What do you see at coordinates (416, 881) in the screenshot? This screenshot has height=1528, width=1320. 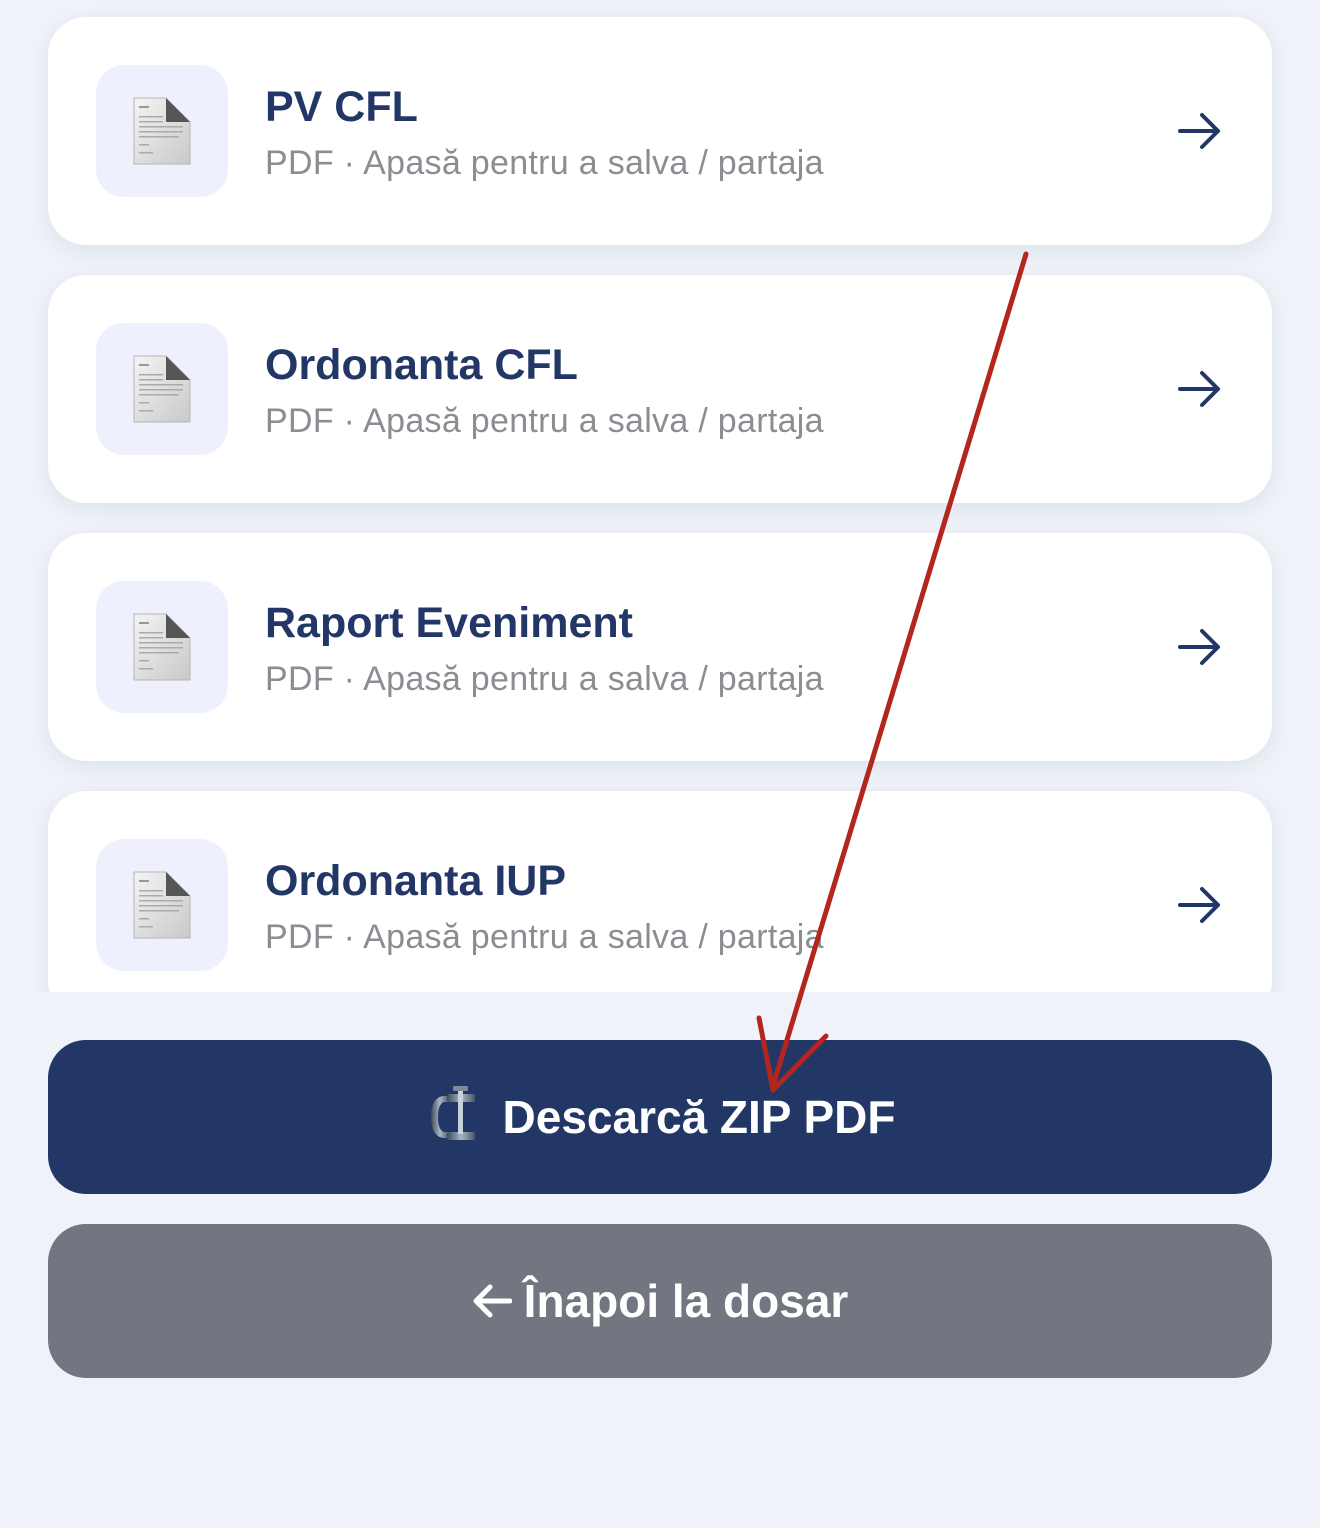 I see `document-title: Ordonanta IUP` at bounding box center [416, 881].